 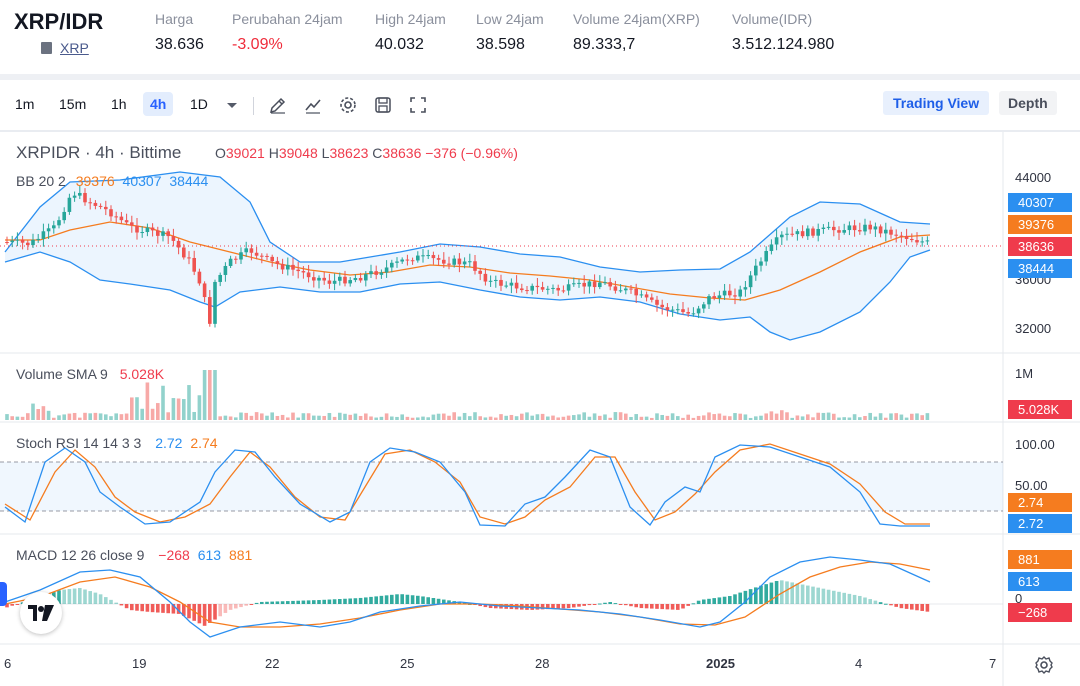 I want to click on timeframe-1d: 1D, so click(x=199, y=104).